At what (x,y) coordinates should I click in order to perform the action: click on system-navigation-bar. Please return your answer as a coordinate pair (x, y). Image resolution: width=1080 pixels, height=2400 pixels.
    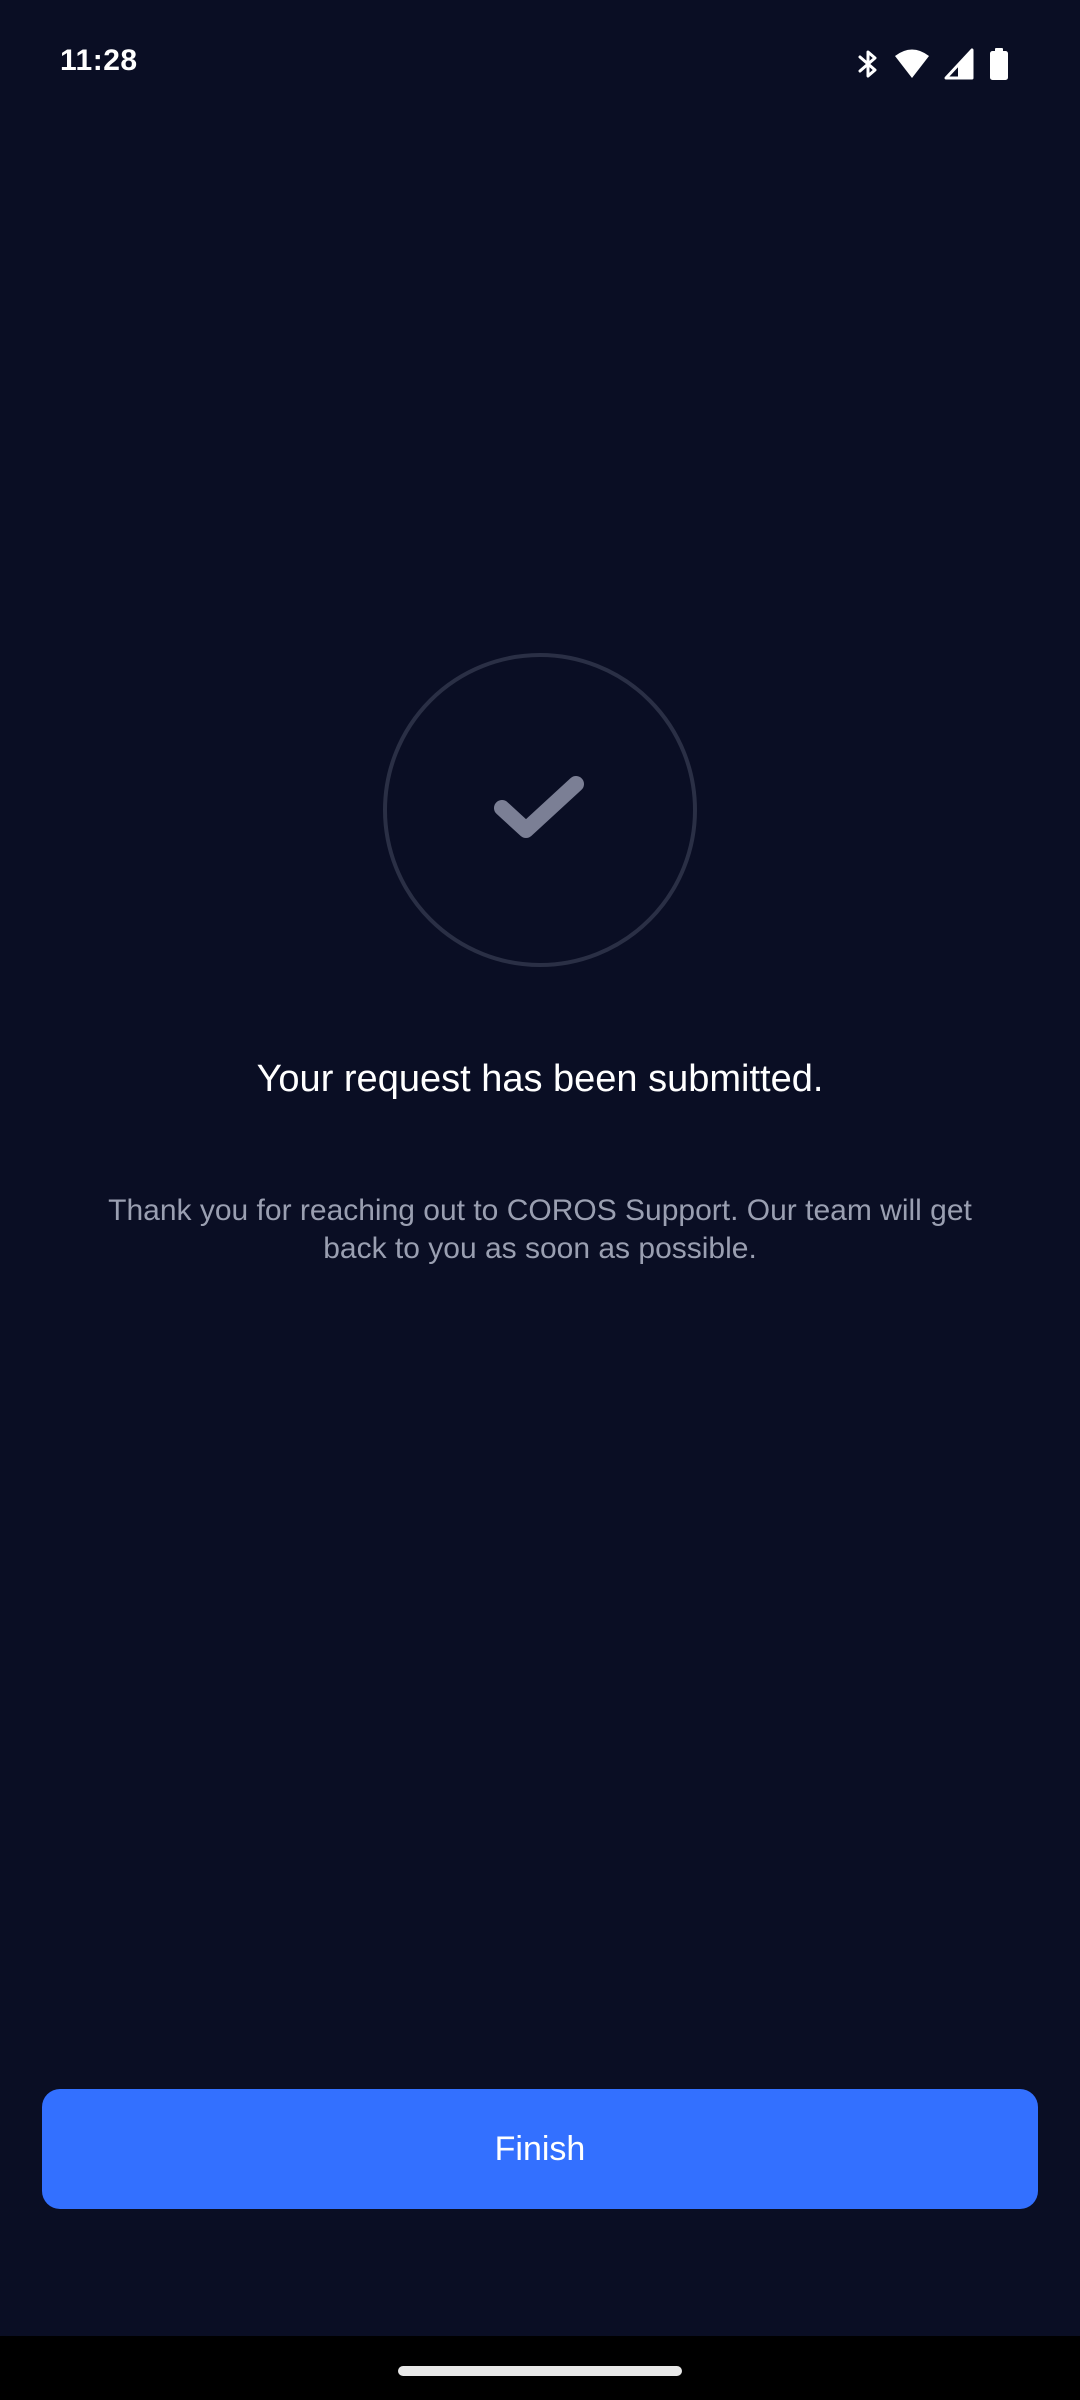
    Looking at the image, I should click on (540, 2368).